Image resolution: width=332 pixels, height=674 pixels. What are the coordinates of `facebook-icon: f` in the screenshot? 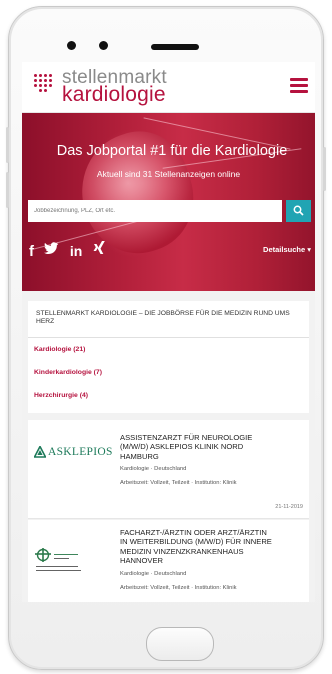 It's located at (31, 251).